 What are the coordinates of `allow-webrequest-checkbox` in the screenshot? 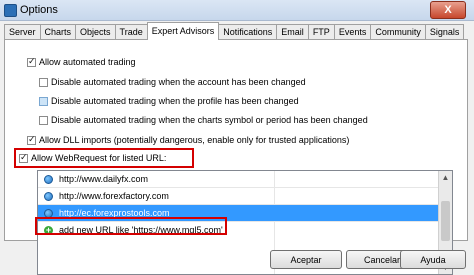 It's located at (23, 157).